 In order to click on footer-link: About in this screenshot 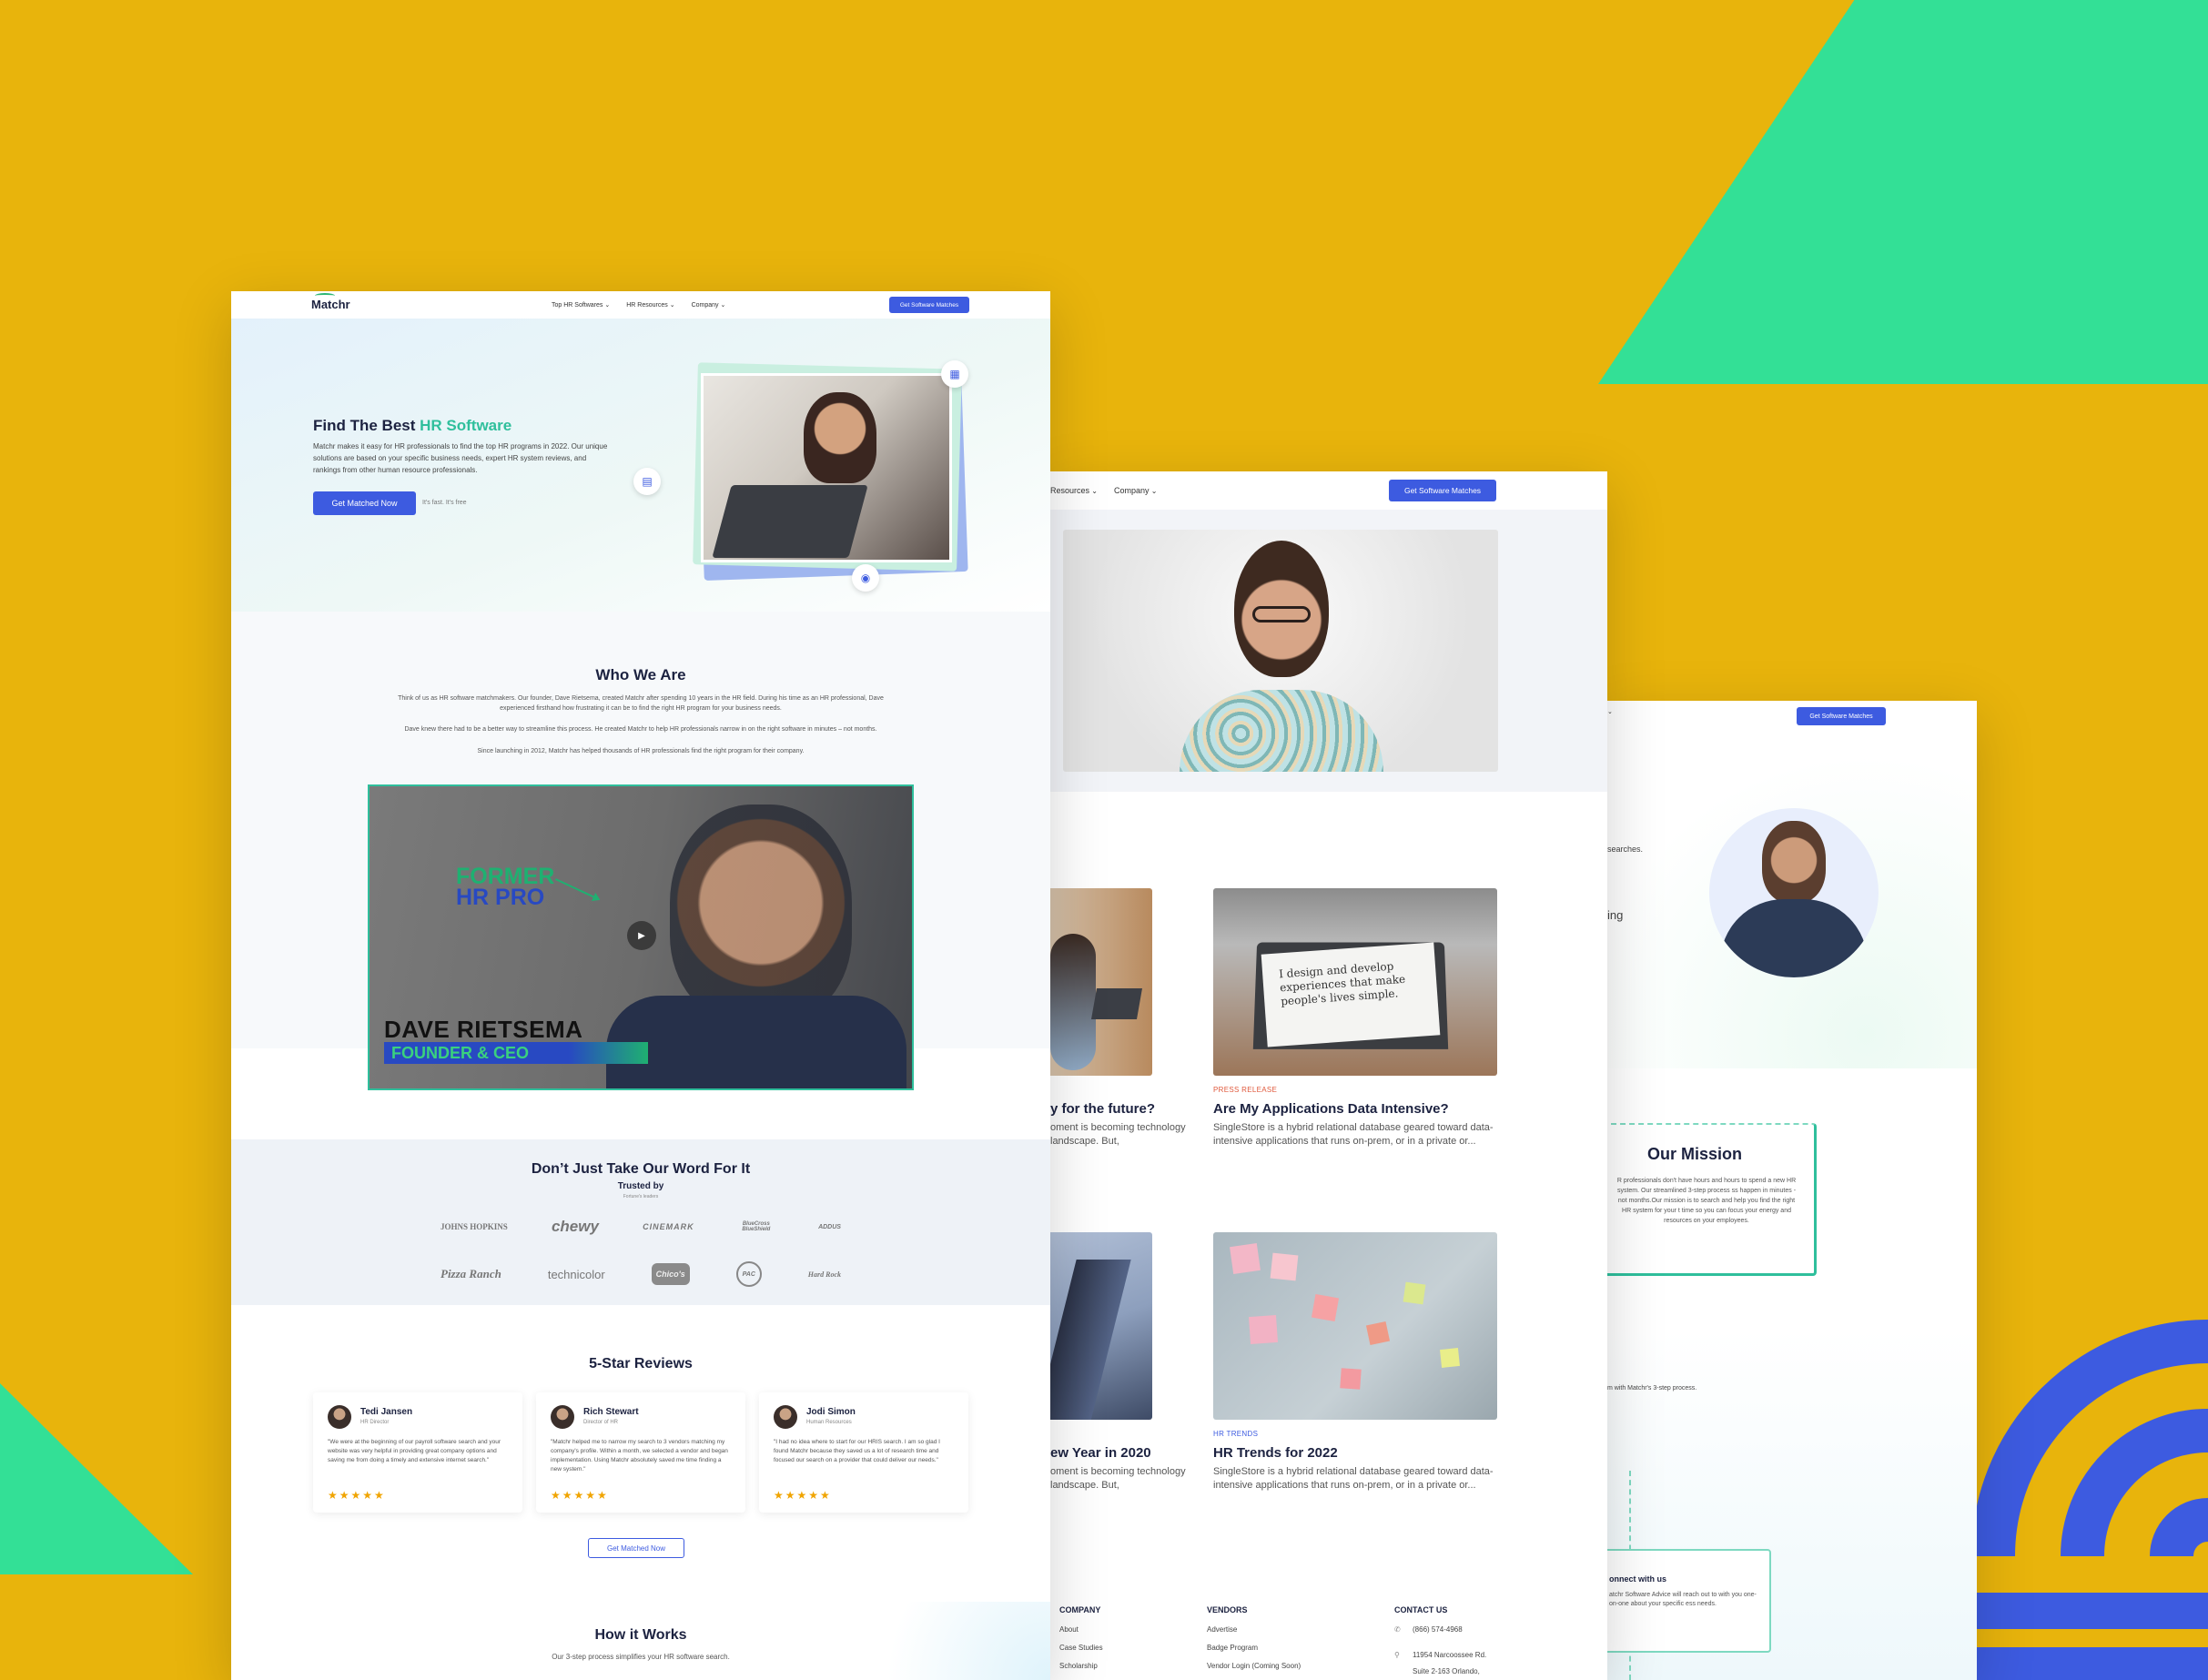, I will do `click(1069, 1629)`.